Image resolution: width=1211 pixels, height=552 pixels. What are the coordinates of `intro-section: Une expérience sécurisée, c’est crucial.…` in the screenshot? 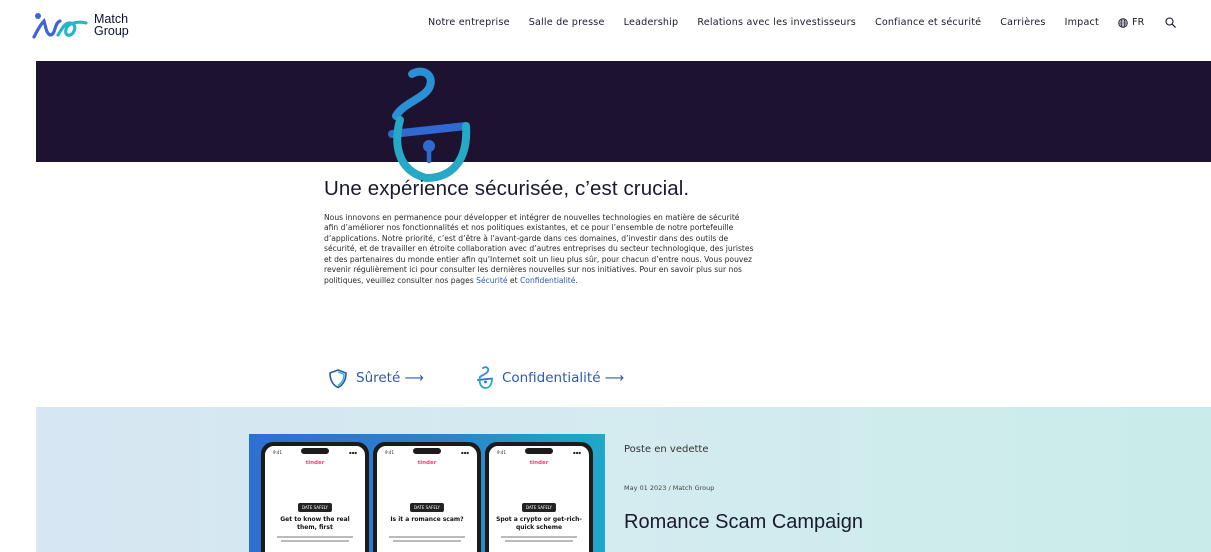 It's located at (539, 231).